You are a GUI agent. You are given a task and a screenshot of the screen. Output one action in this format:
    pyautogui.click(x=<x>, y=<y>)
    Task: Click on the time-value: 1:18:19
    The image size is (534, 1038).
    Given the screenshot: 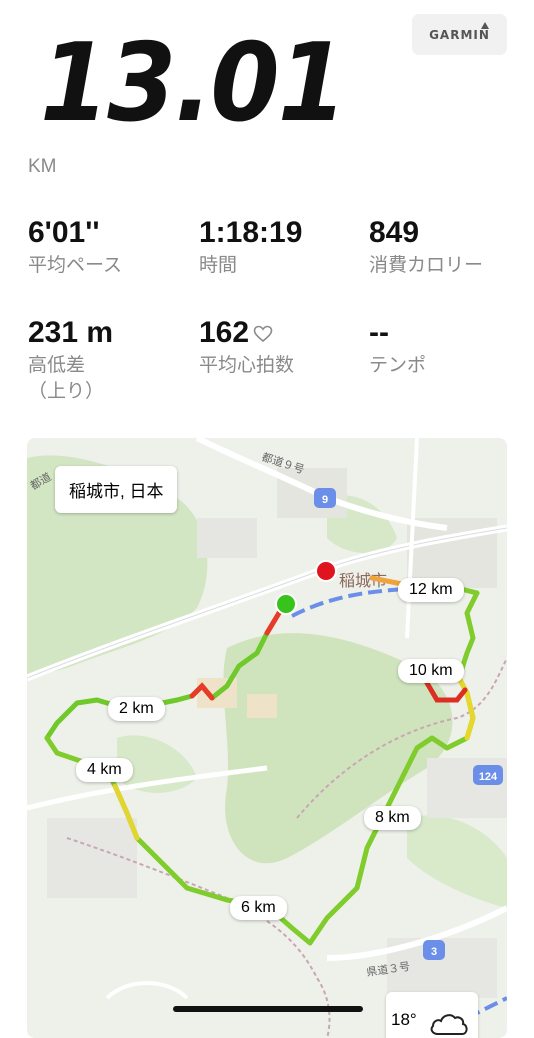 What is the action you would take?
    pyautogui.click(x=251, y=232)
    